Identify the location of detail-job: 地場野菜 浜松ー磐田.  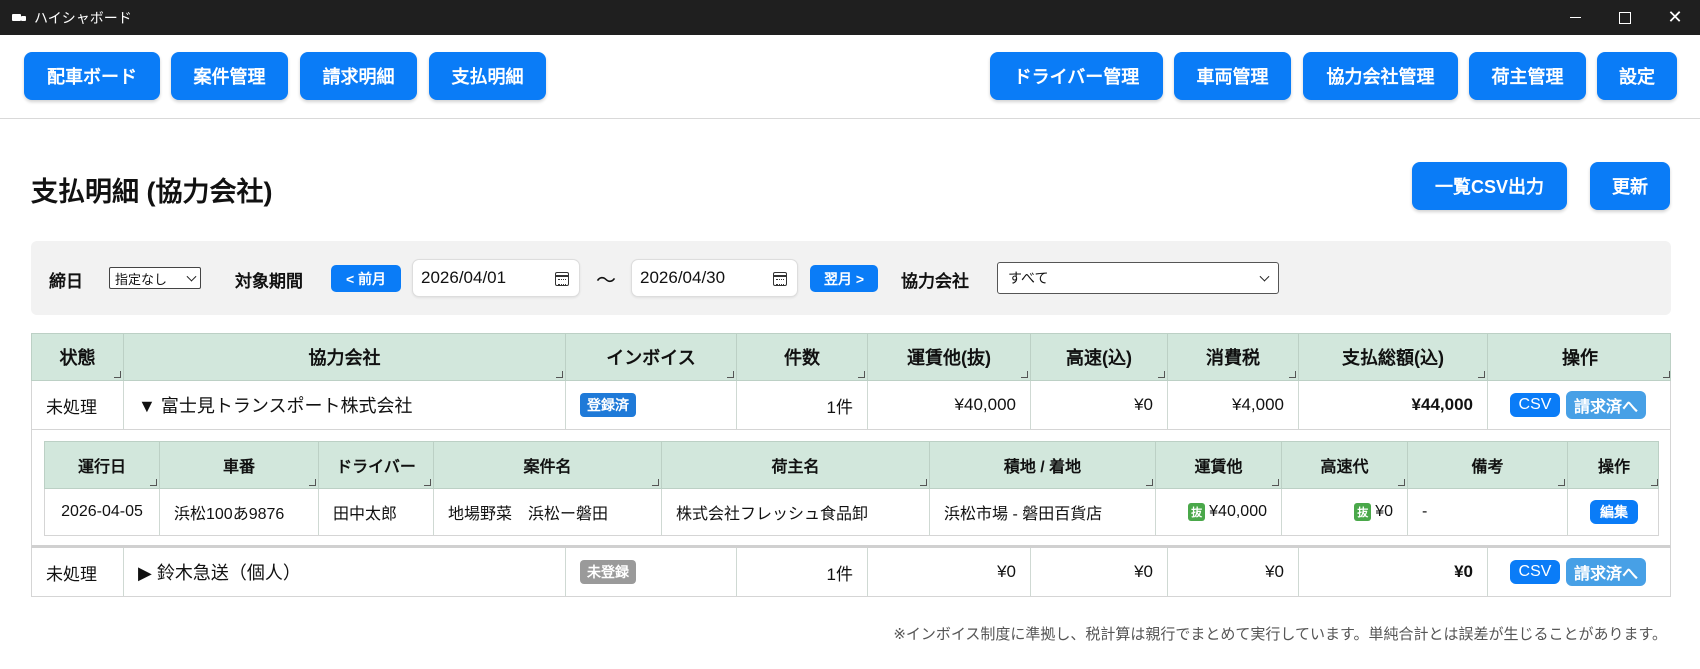
(548, 512).